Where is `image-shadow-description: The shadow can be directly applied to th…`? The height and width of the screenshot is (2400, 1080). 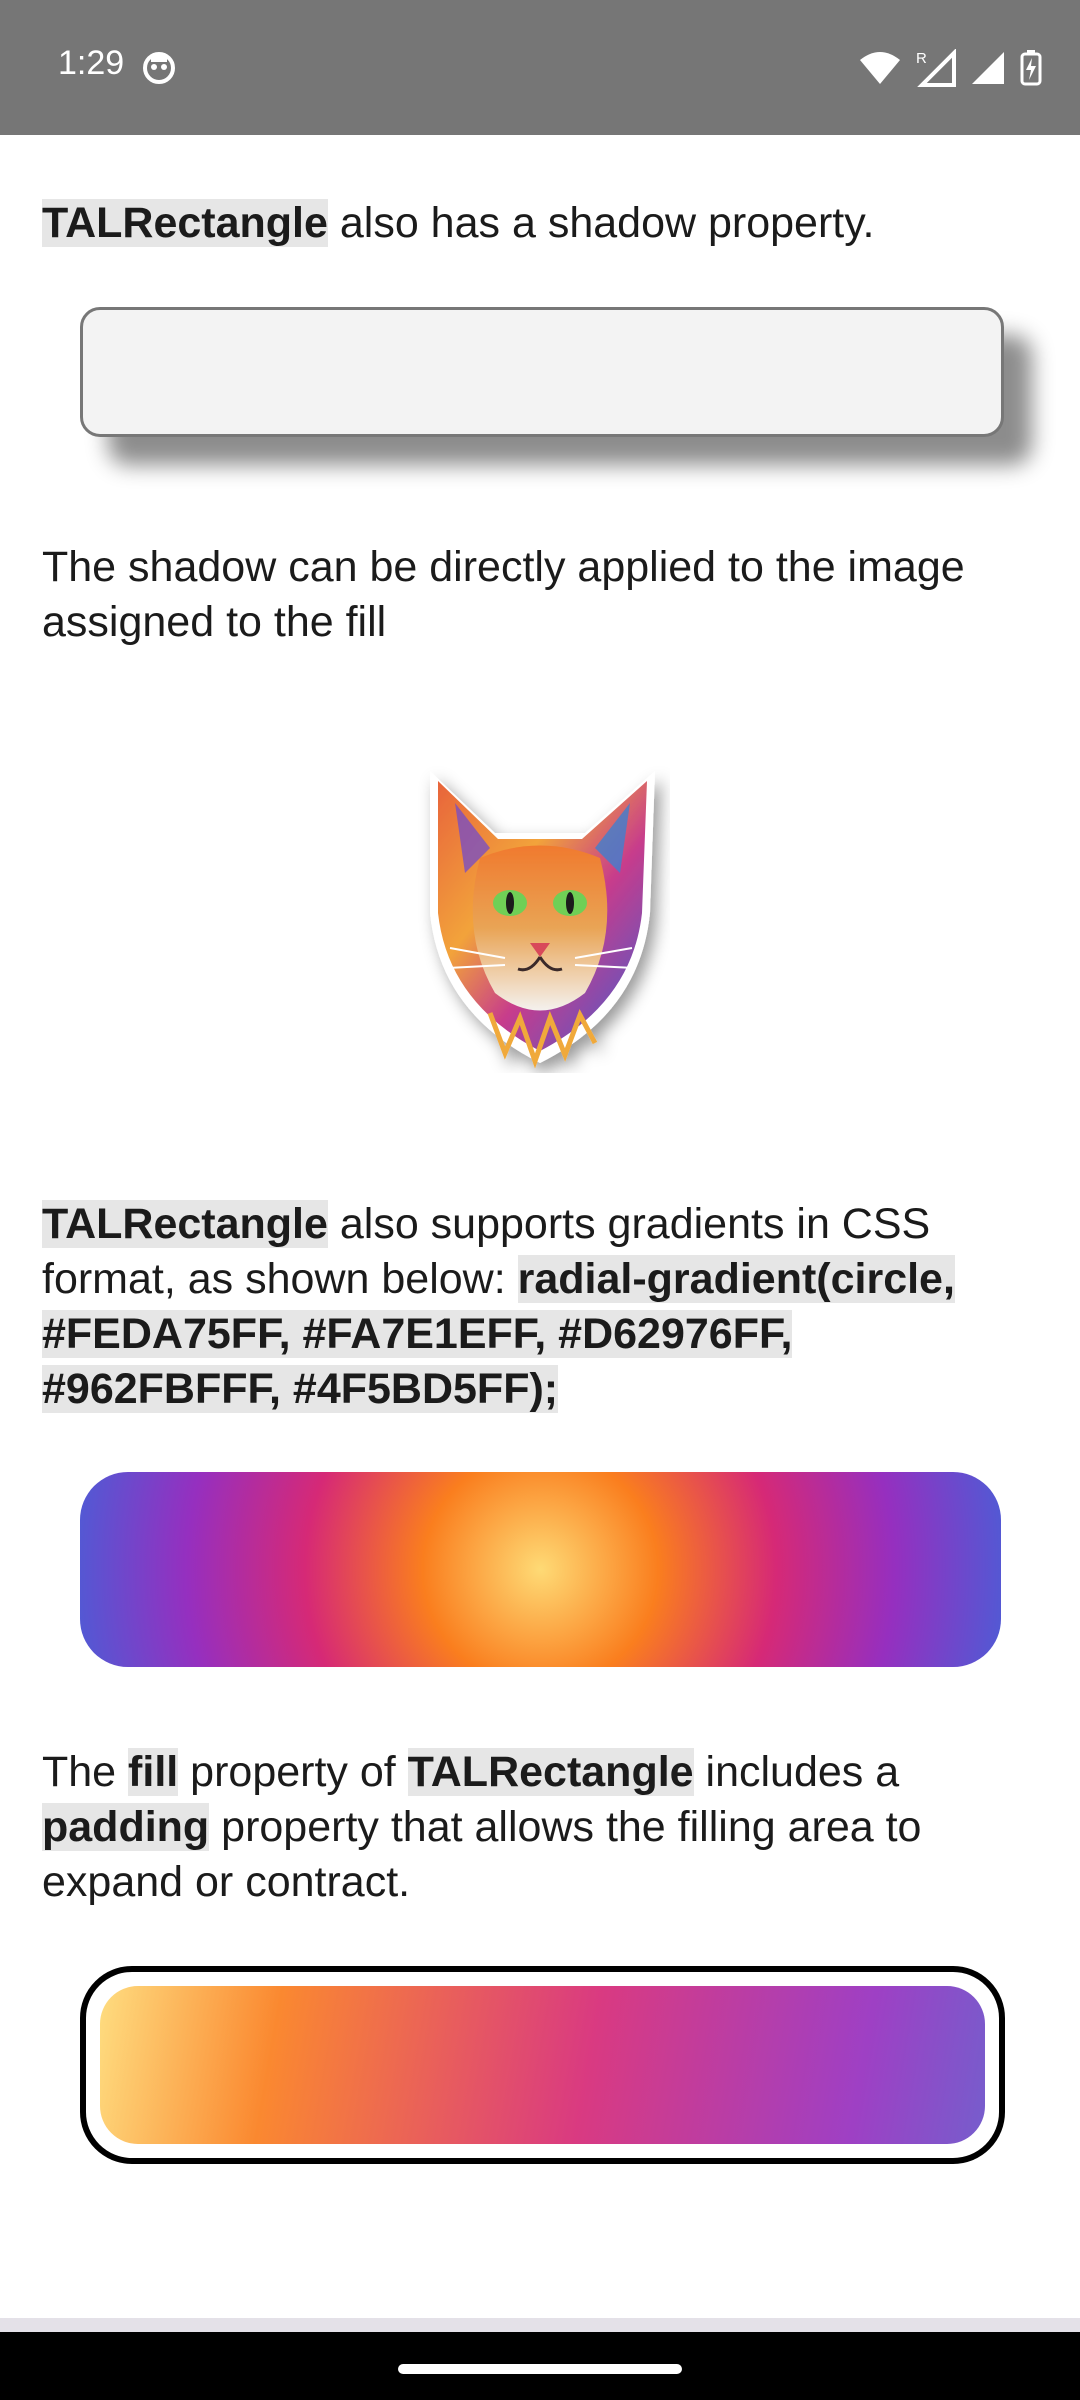 image-shadow-description: The shadow can be directly applied to th… is located at coordinates (503, 594).